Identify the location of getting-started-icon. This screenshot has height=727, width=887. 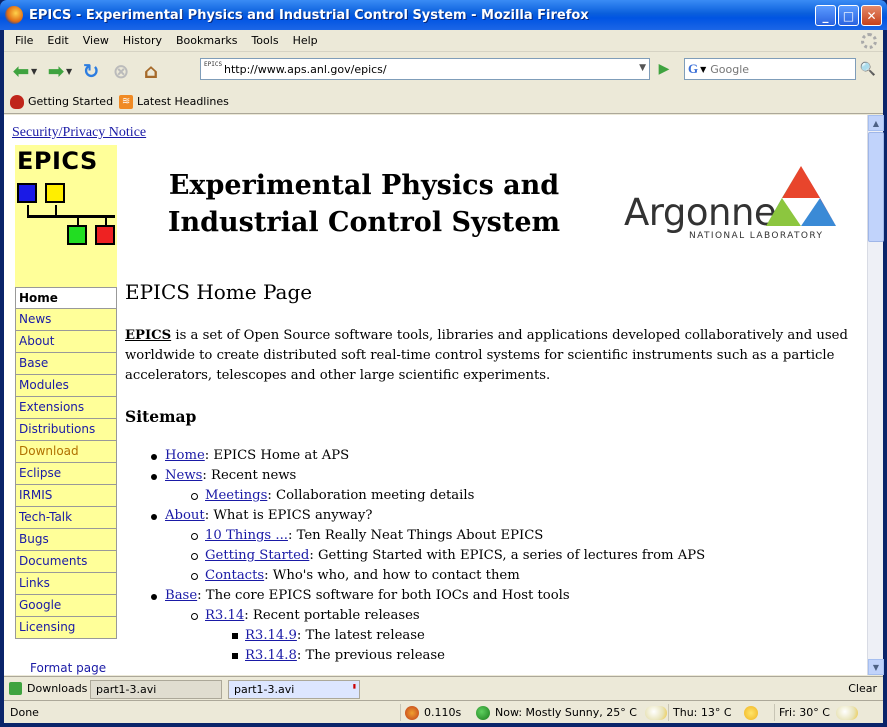
(17, 101).